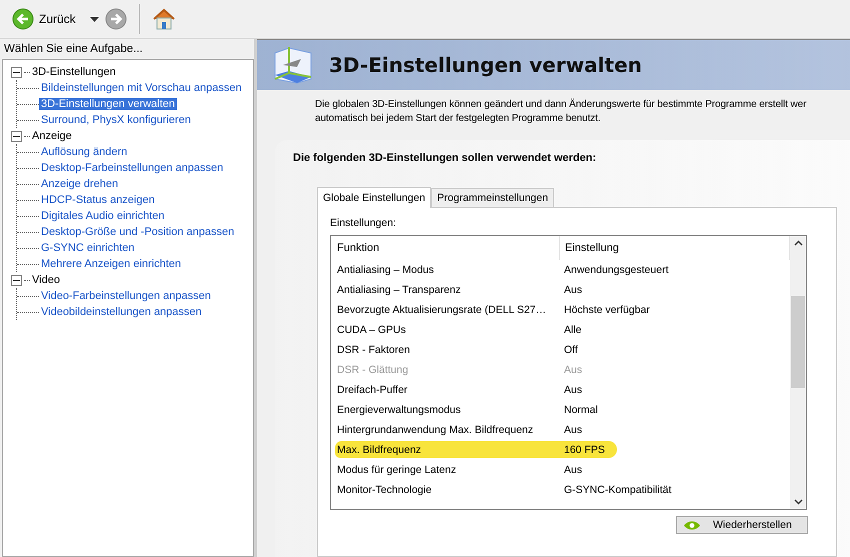 Image resolution: width=850 pixels, height=557 pixels. I want to click on tree-item: Digitales Audio einrichten, so click(103, 216).